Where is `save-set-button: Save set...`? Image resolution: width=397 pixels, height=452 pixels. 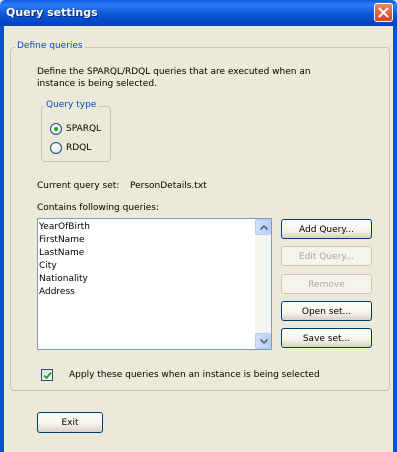
save-set-button: Save set... is located at coordinates (326, 338).